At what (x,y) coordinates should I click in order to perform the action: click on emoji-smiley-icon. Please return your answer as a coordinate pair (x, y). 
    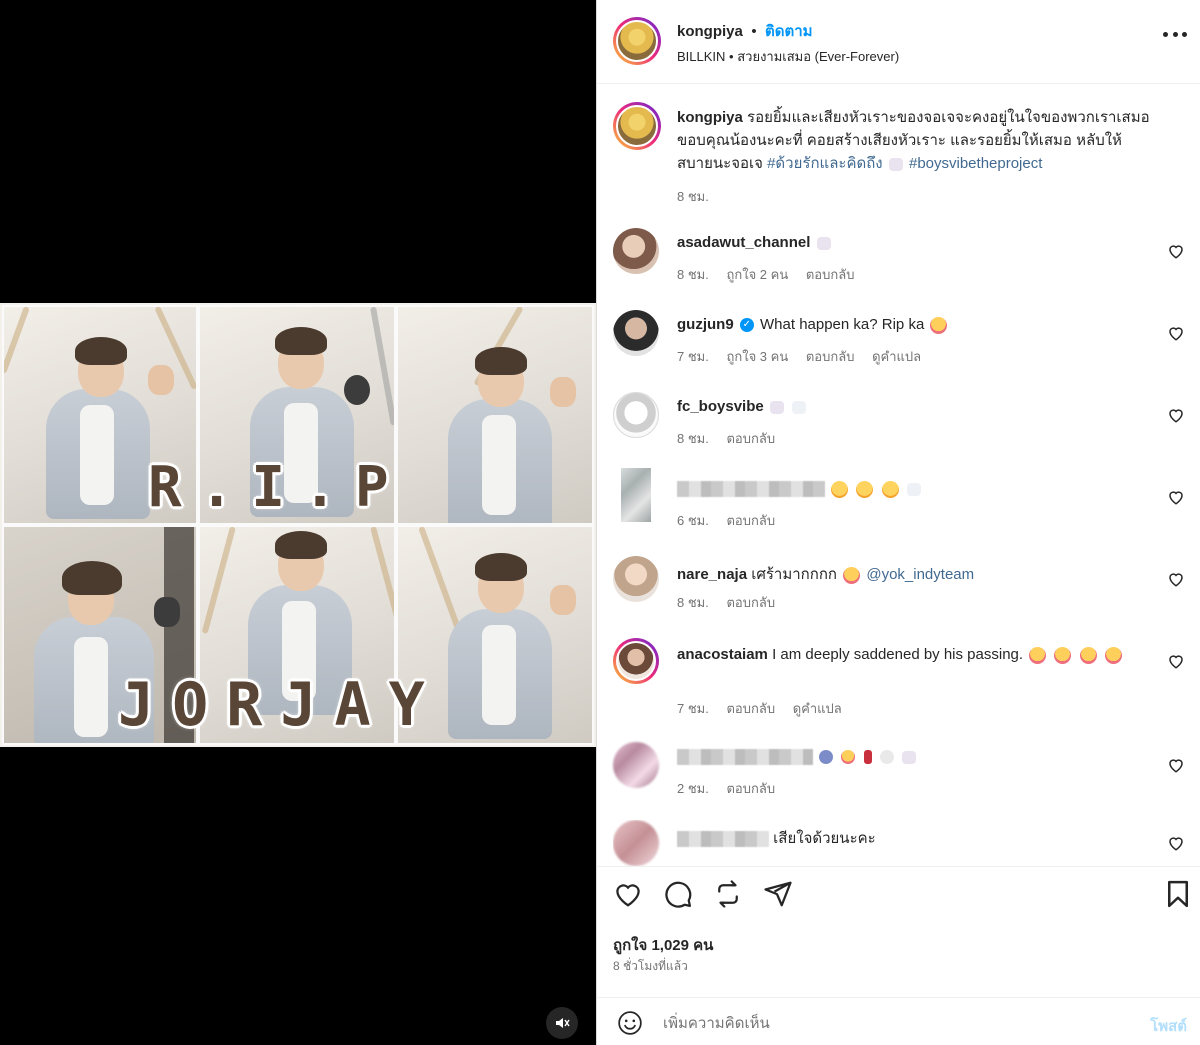
    Looking at the image, I should click on (630, 1023).